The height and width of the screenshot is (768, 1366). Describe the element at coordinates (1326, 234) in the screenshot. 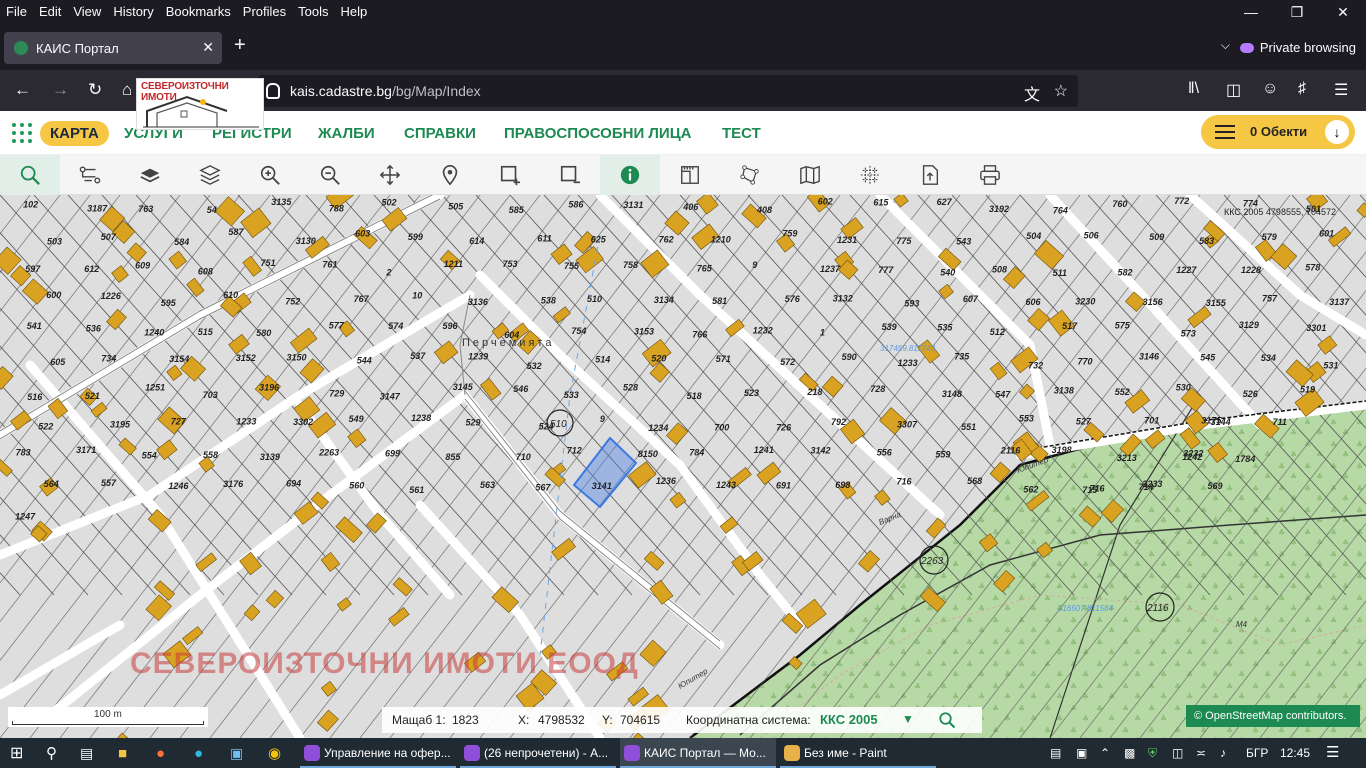

I see `parcel-number: 601` at that location.